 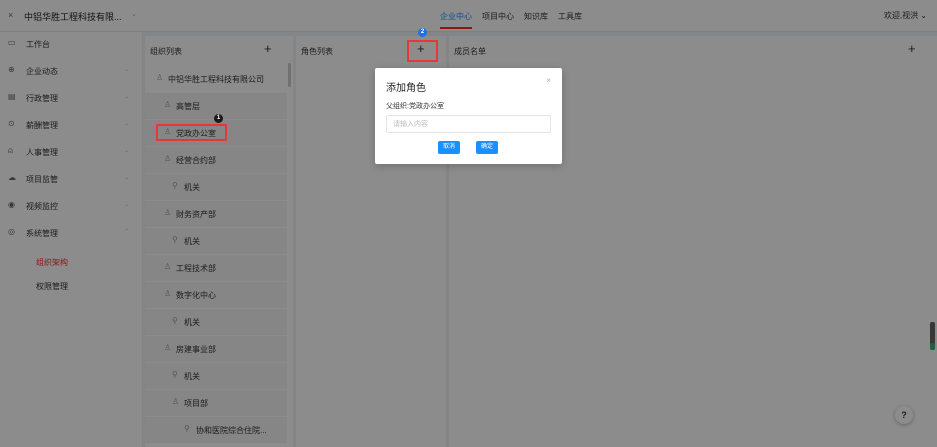 I want to click on parent-org-label: 父组织:党政办公室, so click(x=415, y=106).